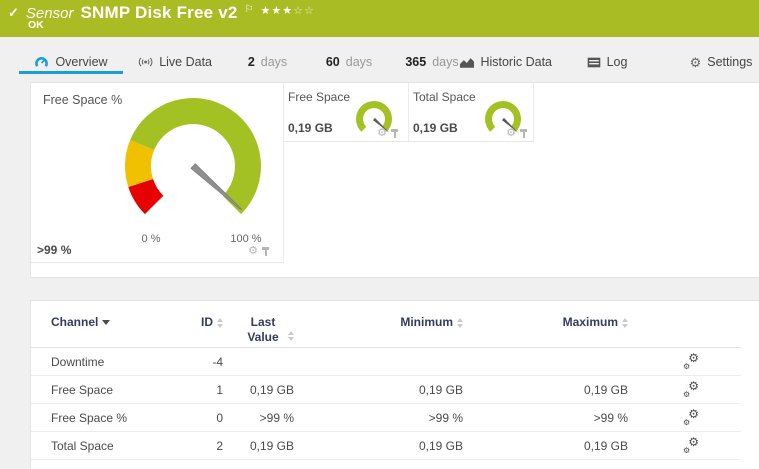  What do you see at coordinates (106, 322) in the screenshot?
I see `sort-desc-icon` at bounding box center [106, 322].